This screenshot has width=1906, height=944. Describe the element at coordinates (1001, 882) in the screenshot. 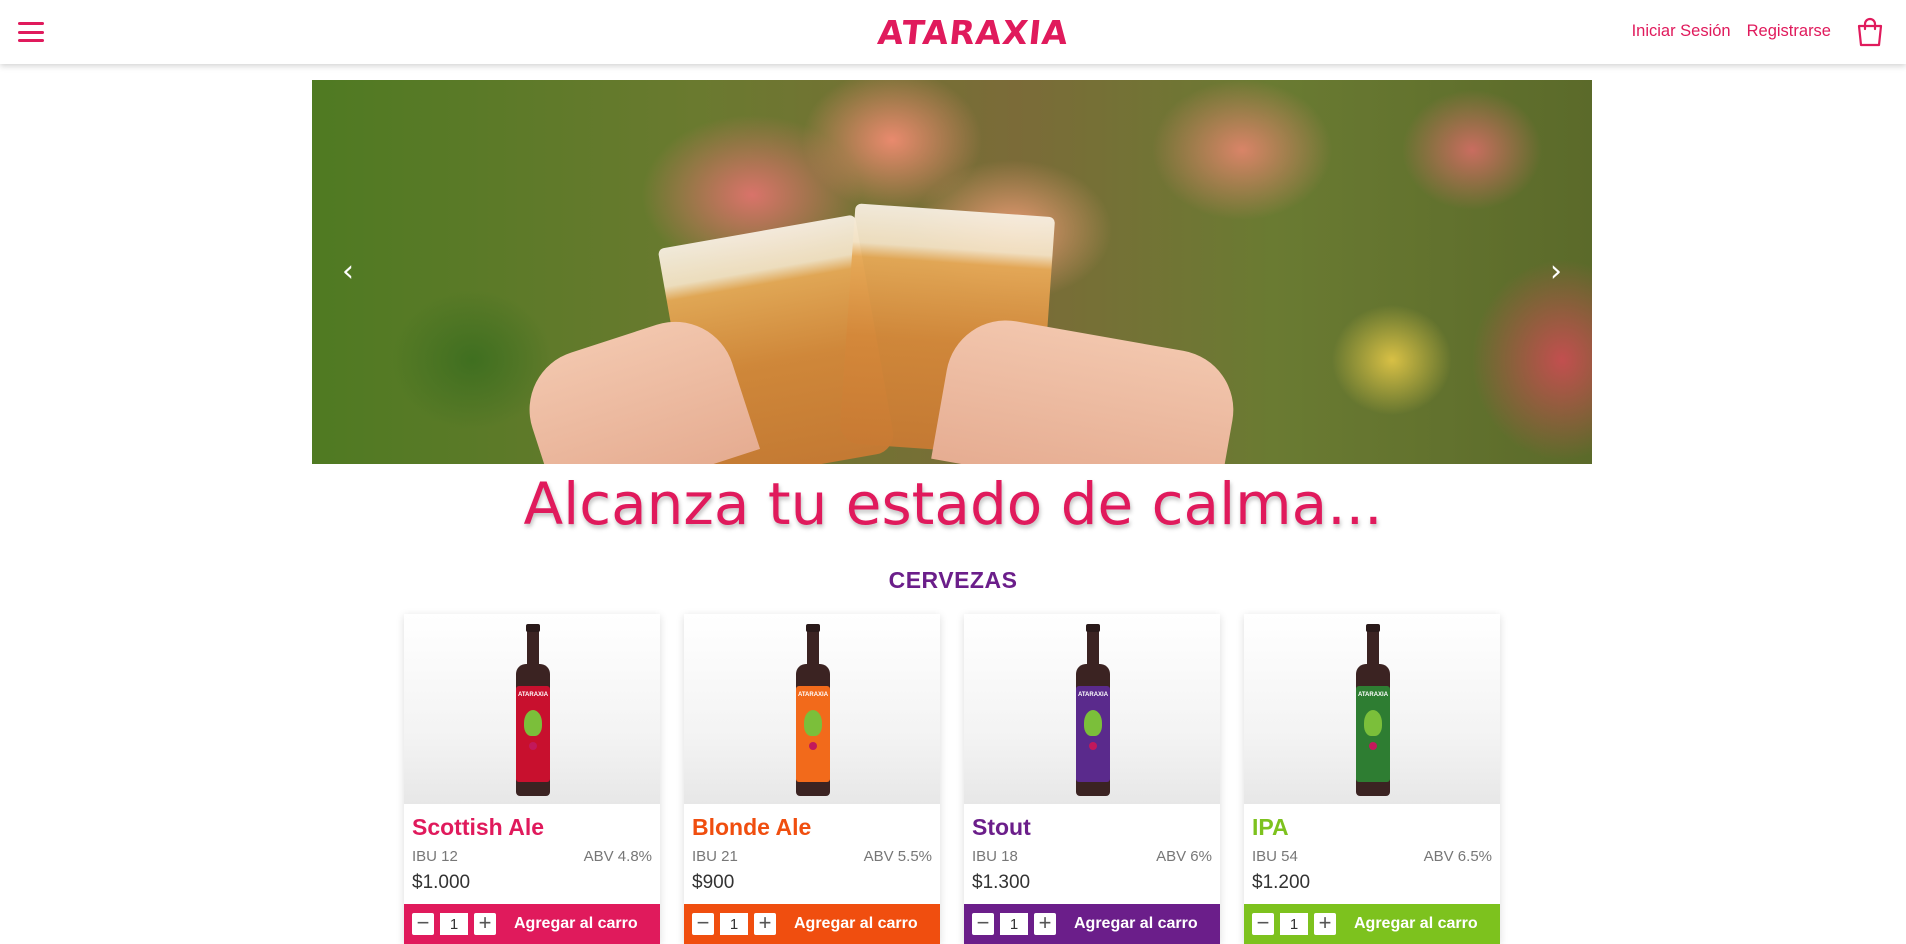

I see `product-price: $1.300` at that location.